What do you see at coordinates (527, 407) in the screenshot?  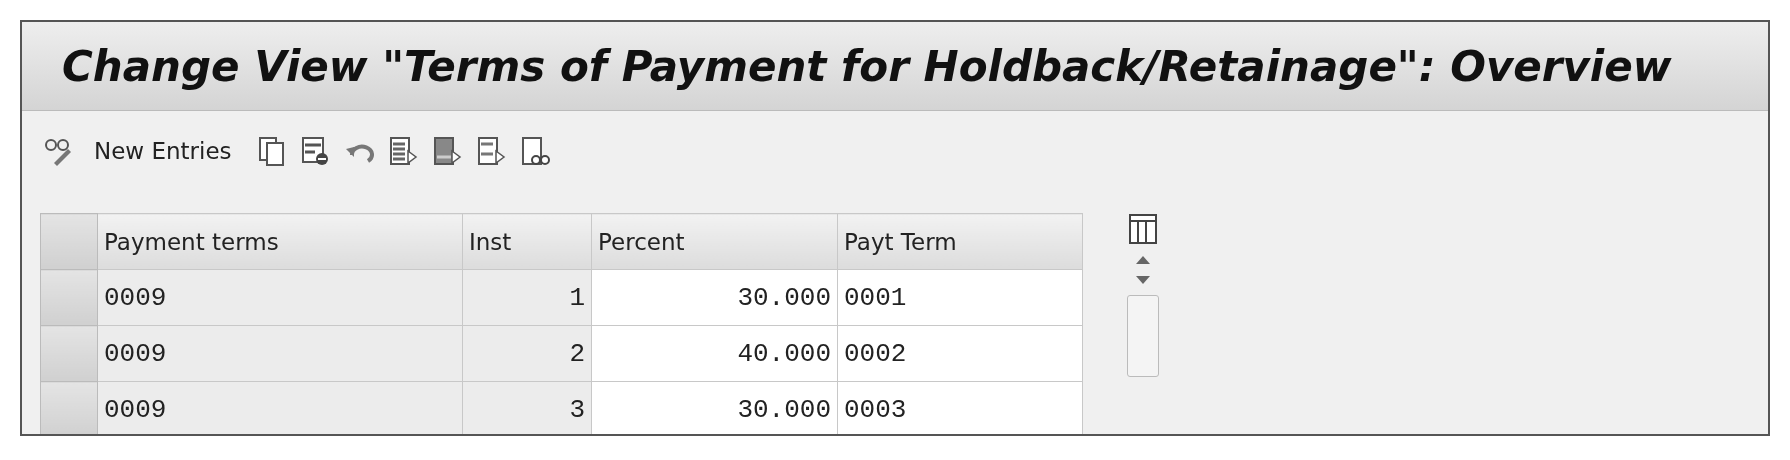 I see `table-cell: 3` at bounding box center [527, 407].